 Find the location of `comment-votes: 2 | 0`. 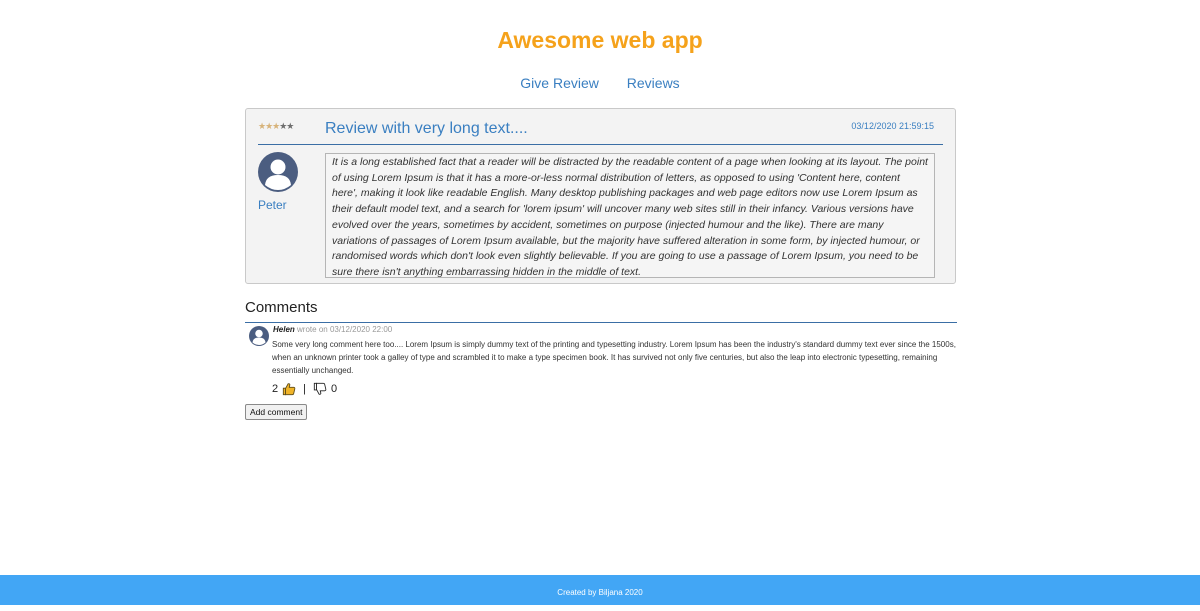

comment-votes: 2 | 0 is located at coordinates (304, 389).